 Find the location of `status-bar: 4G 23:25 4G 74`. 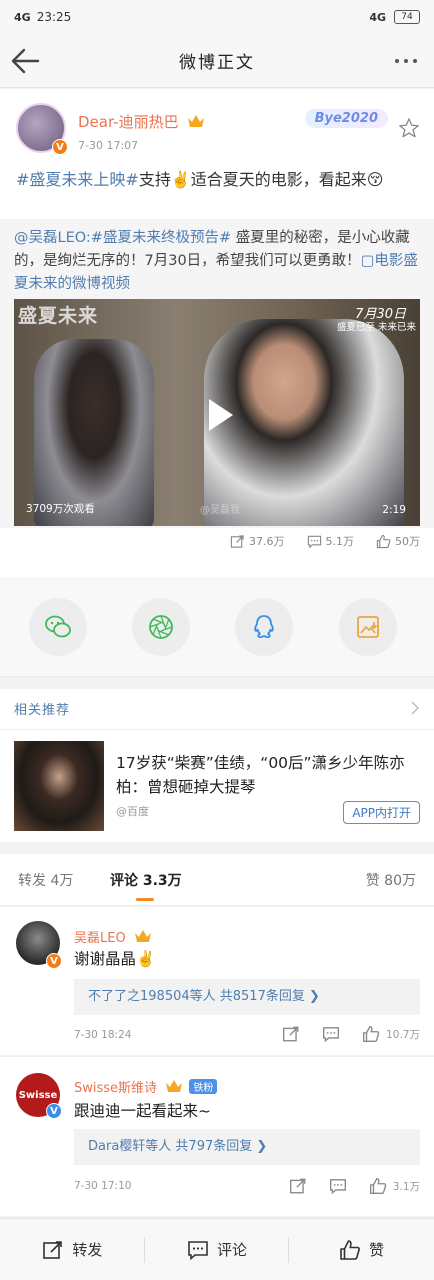

status-bar: 4G 23:25 4G 74 is located at coordinates (217, 17).